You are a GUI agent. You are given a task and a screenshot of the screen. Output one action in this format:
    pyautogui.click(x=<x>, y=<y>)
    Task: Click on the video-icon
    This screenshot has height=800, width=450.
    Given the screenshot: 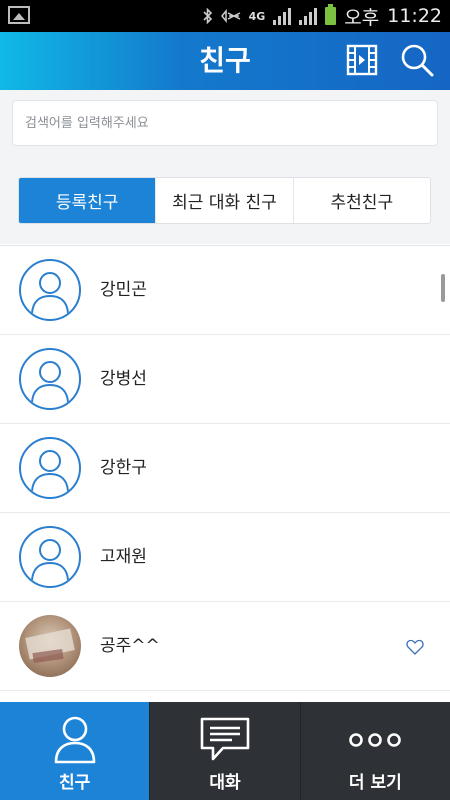 What is the action you would take?
    pyautogui.click(x=362, y=60)
    